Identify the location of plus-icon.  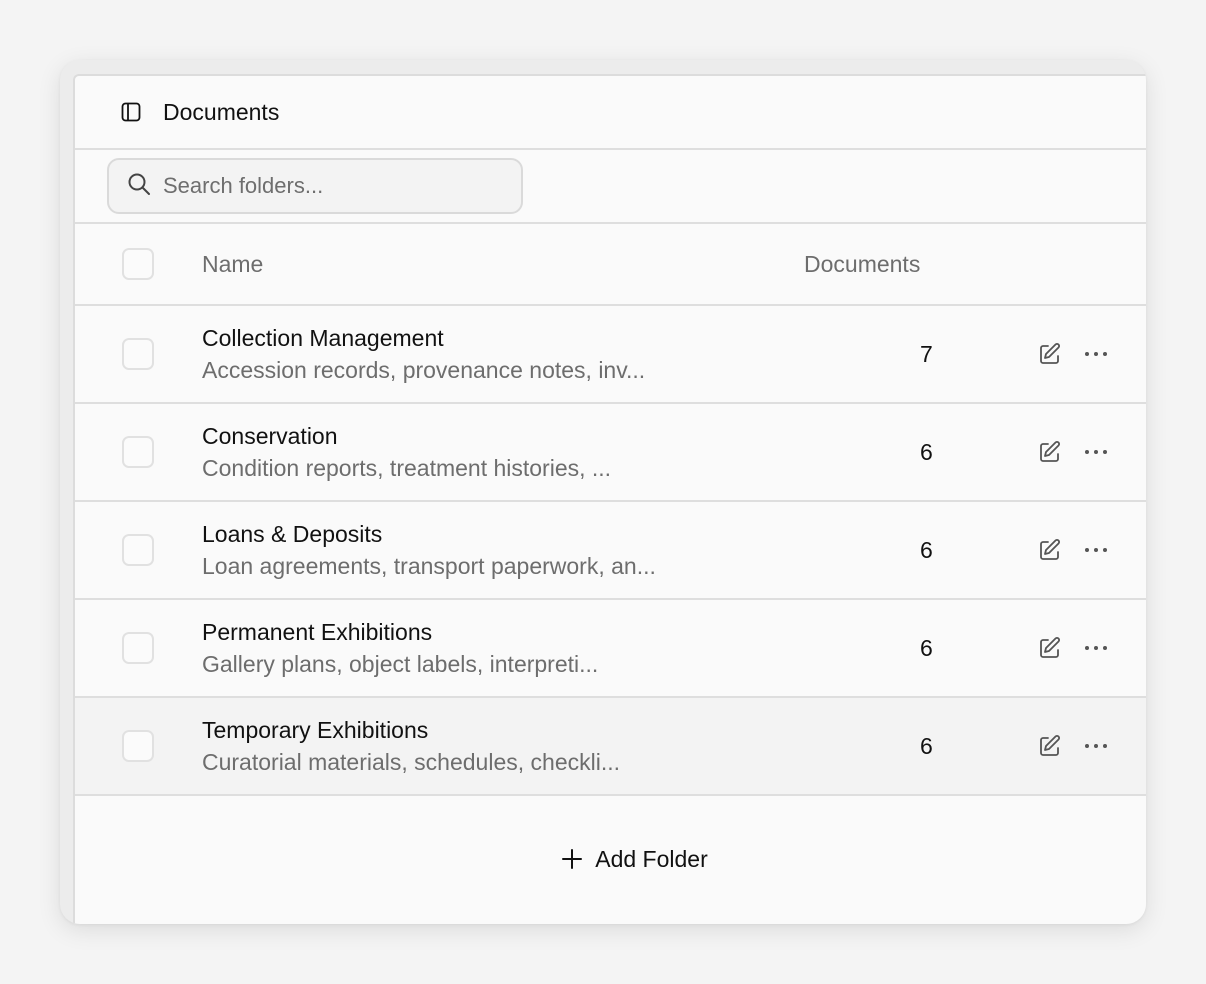
(572, 859).